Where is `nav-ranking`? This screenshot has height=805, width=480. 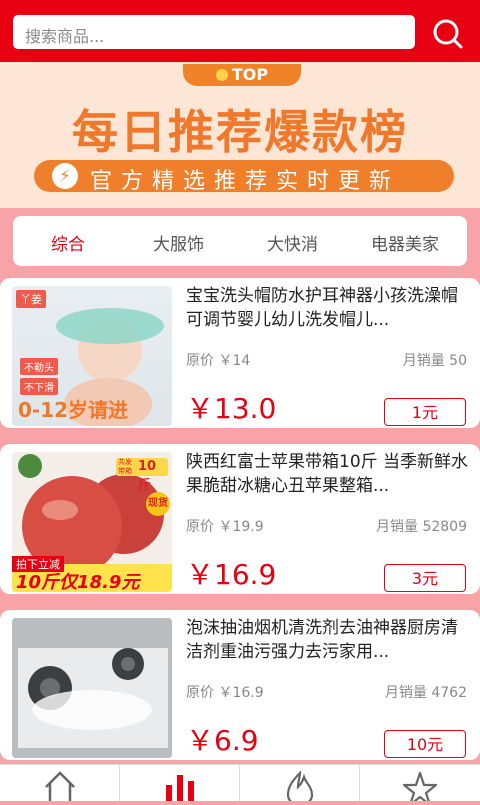
nav-ranking is located at coordinates (180, 783).